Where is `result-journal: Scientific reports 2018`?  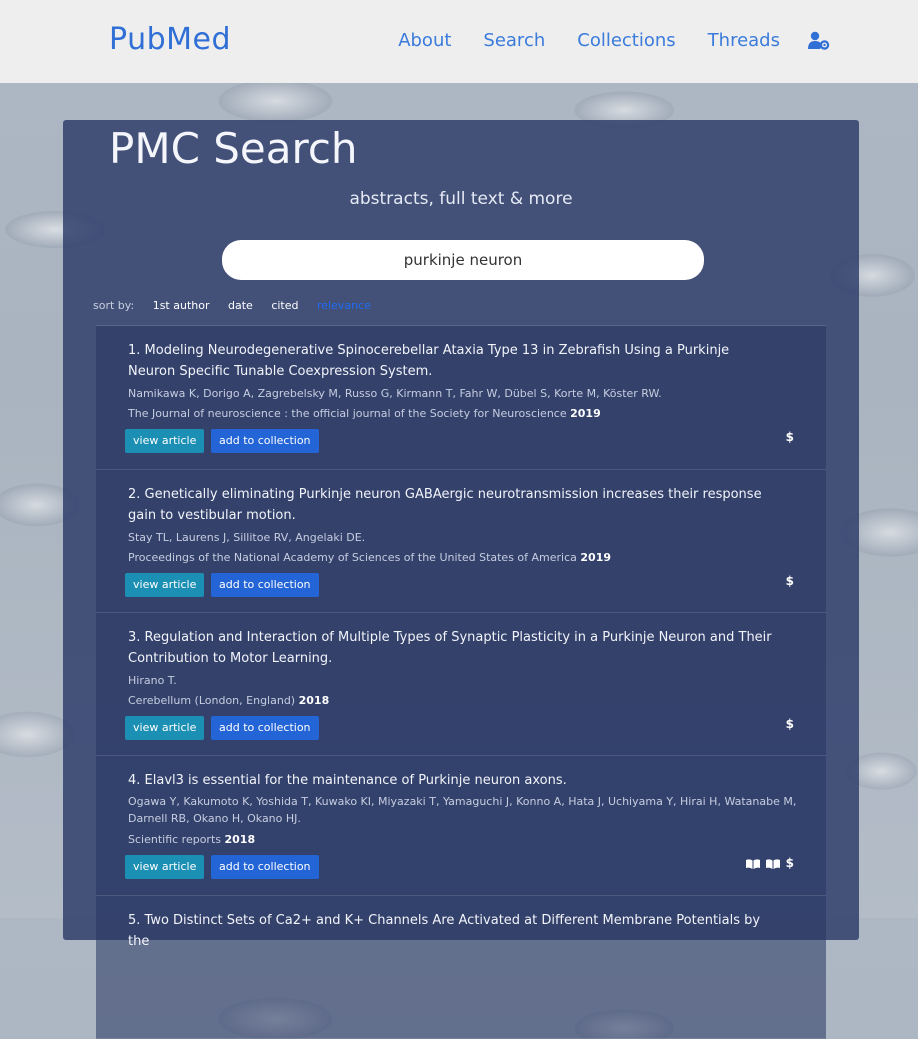 result-journal: Scientific reports 2018 is located at coordinates (191, 839).